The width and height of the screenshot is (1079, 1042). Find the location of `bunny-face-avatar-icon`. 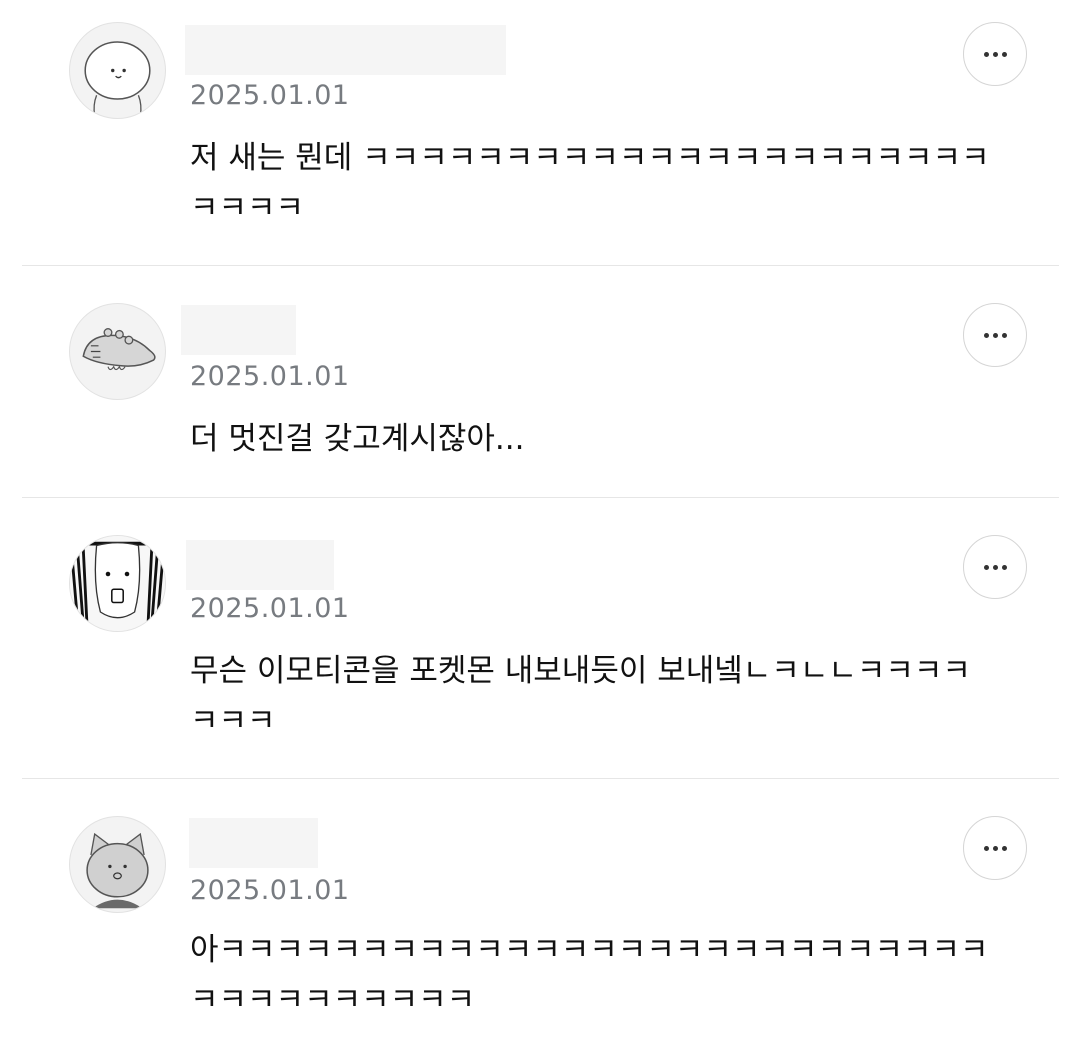

bunny-face-avatar-icon is located at coordinates (117, 70).